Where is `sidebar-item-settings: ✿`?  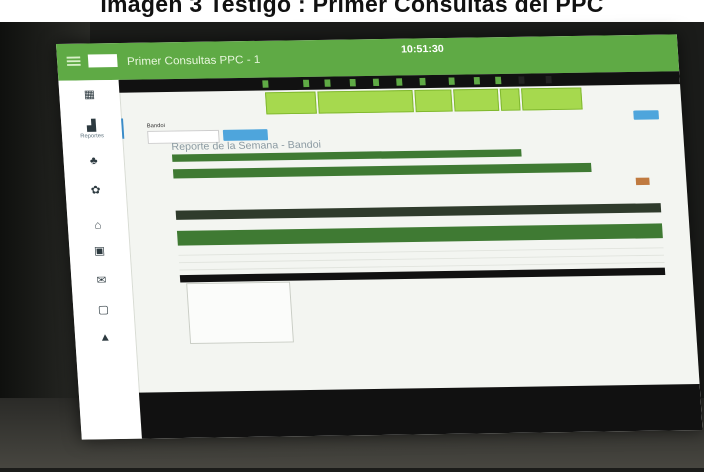
sidebar-item-settings: ✿ is located at coordinates (95, 191).